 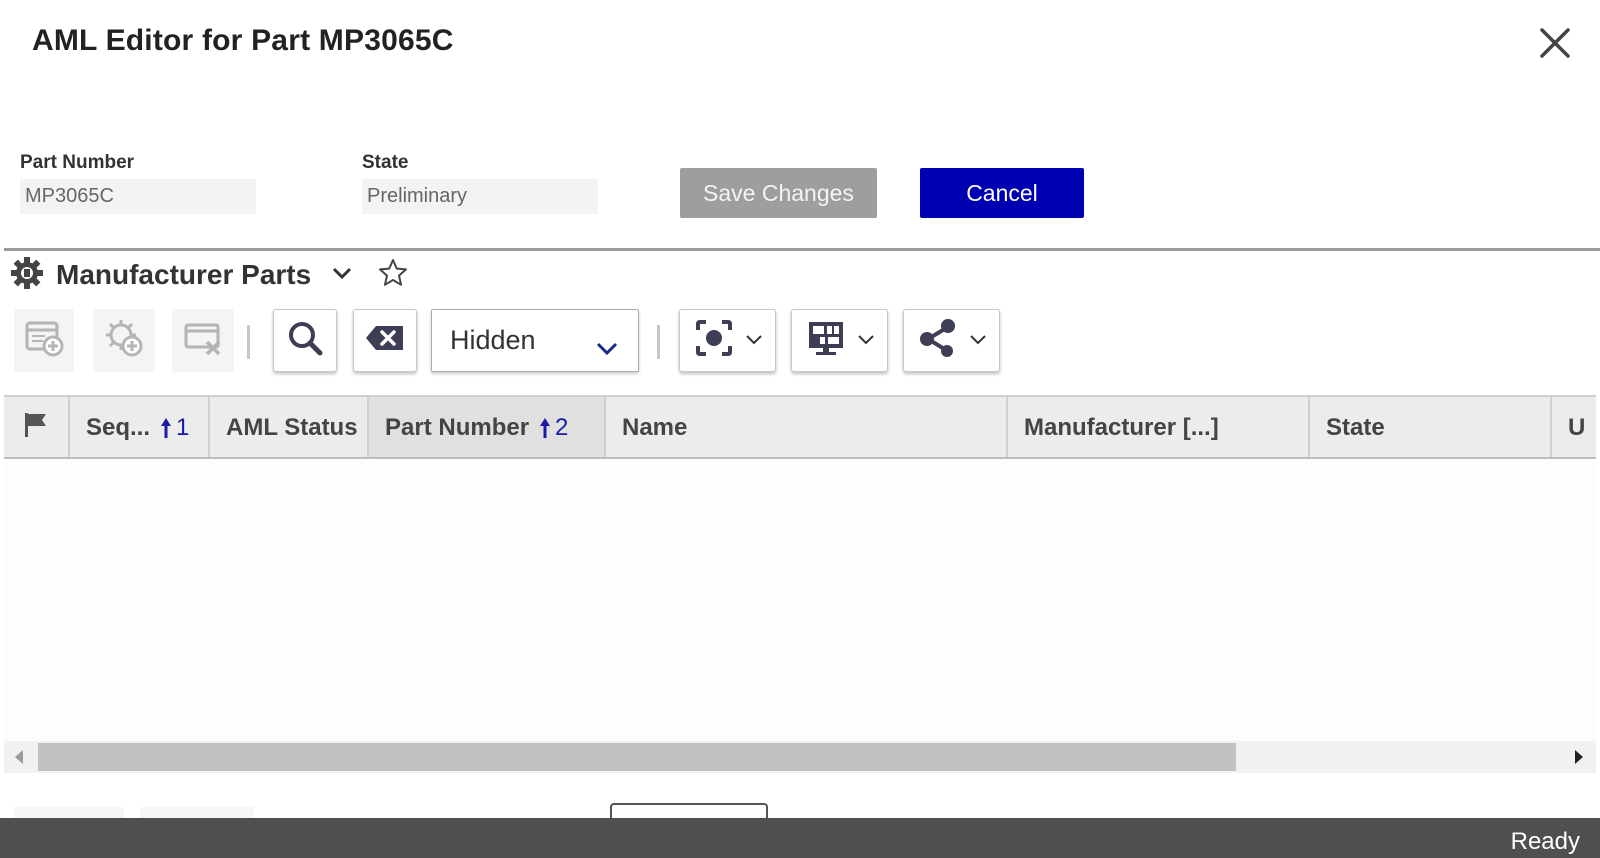 I want to click on panel-title: Manufacturer Parts, so click(x=184, y=274).